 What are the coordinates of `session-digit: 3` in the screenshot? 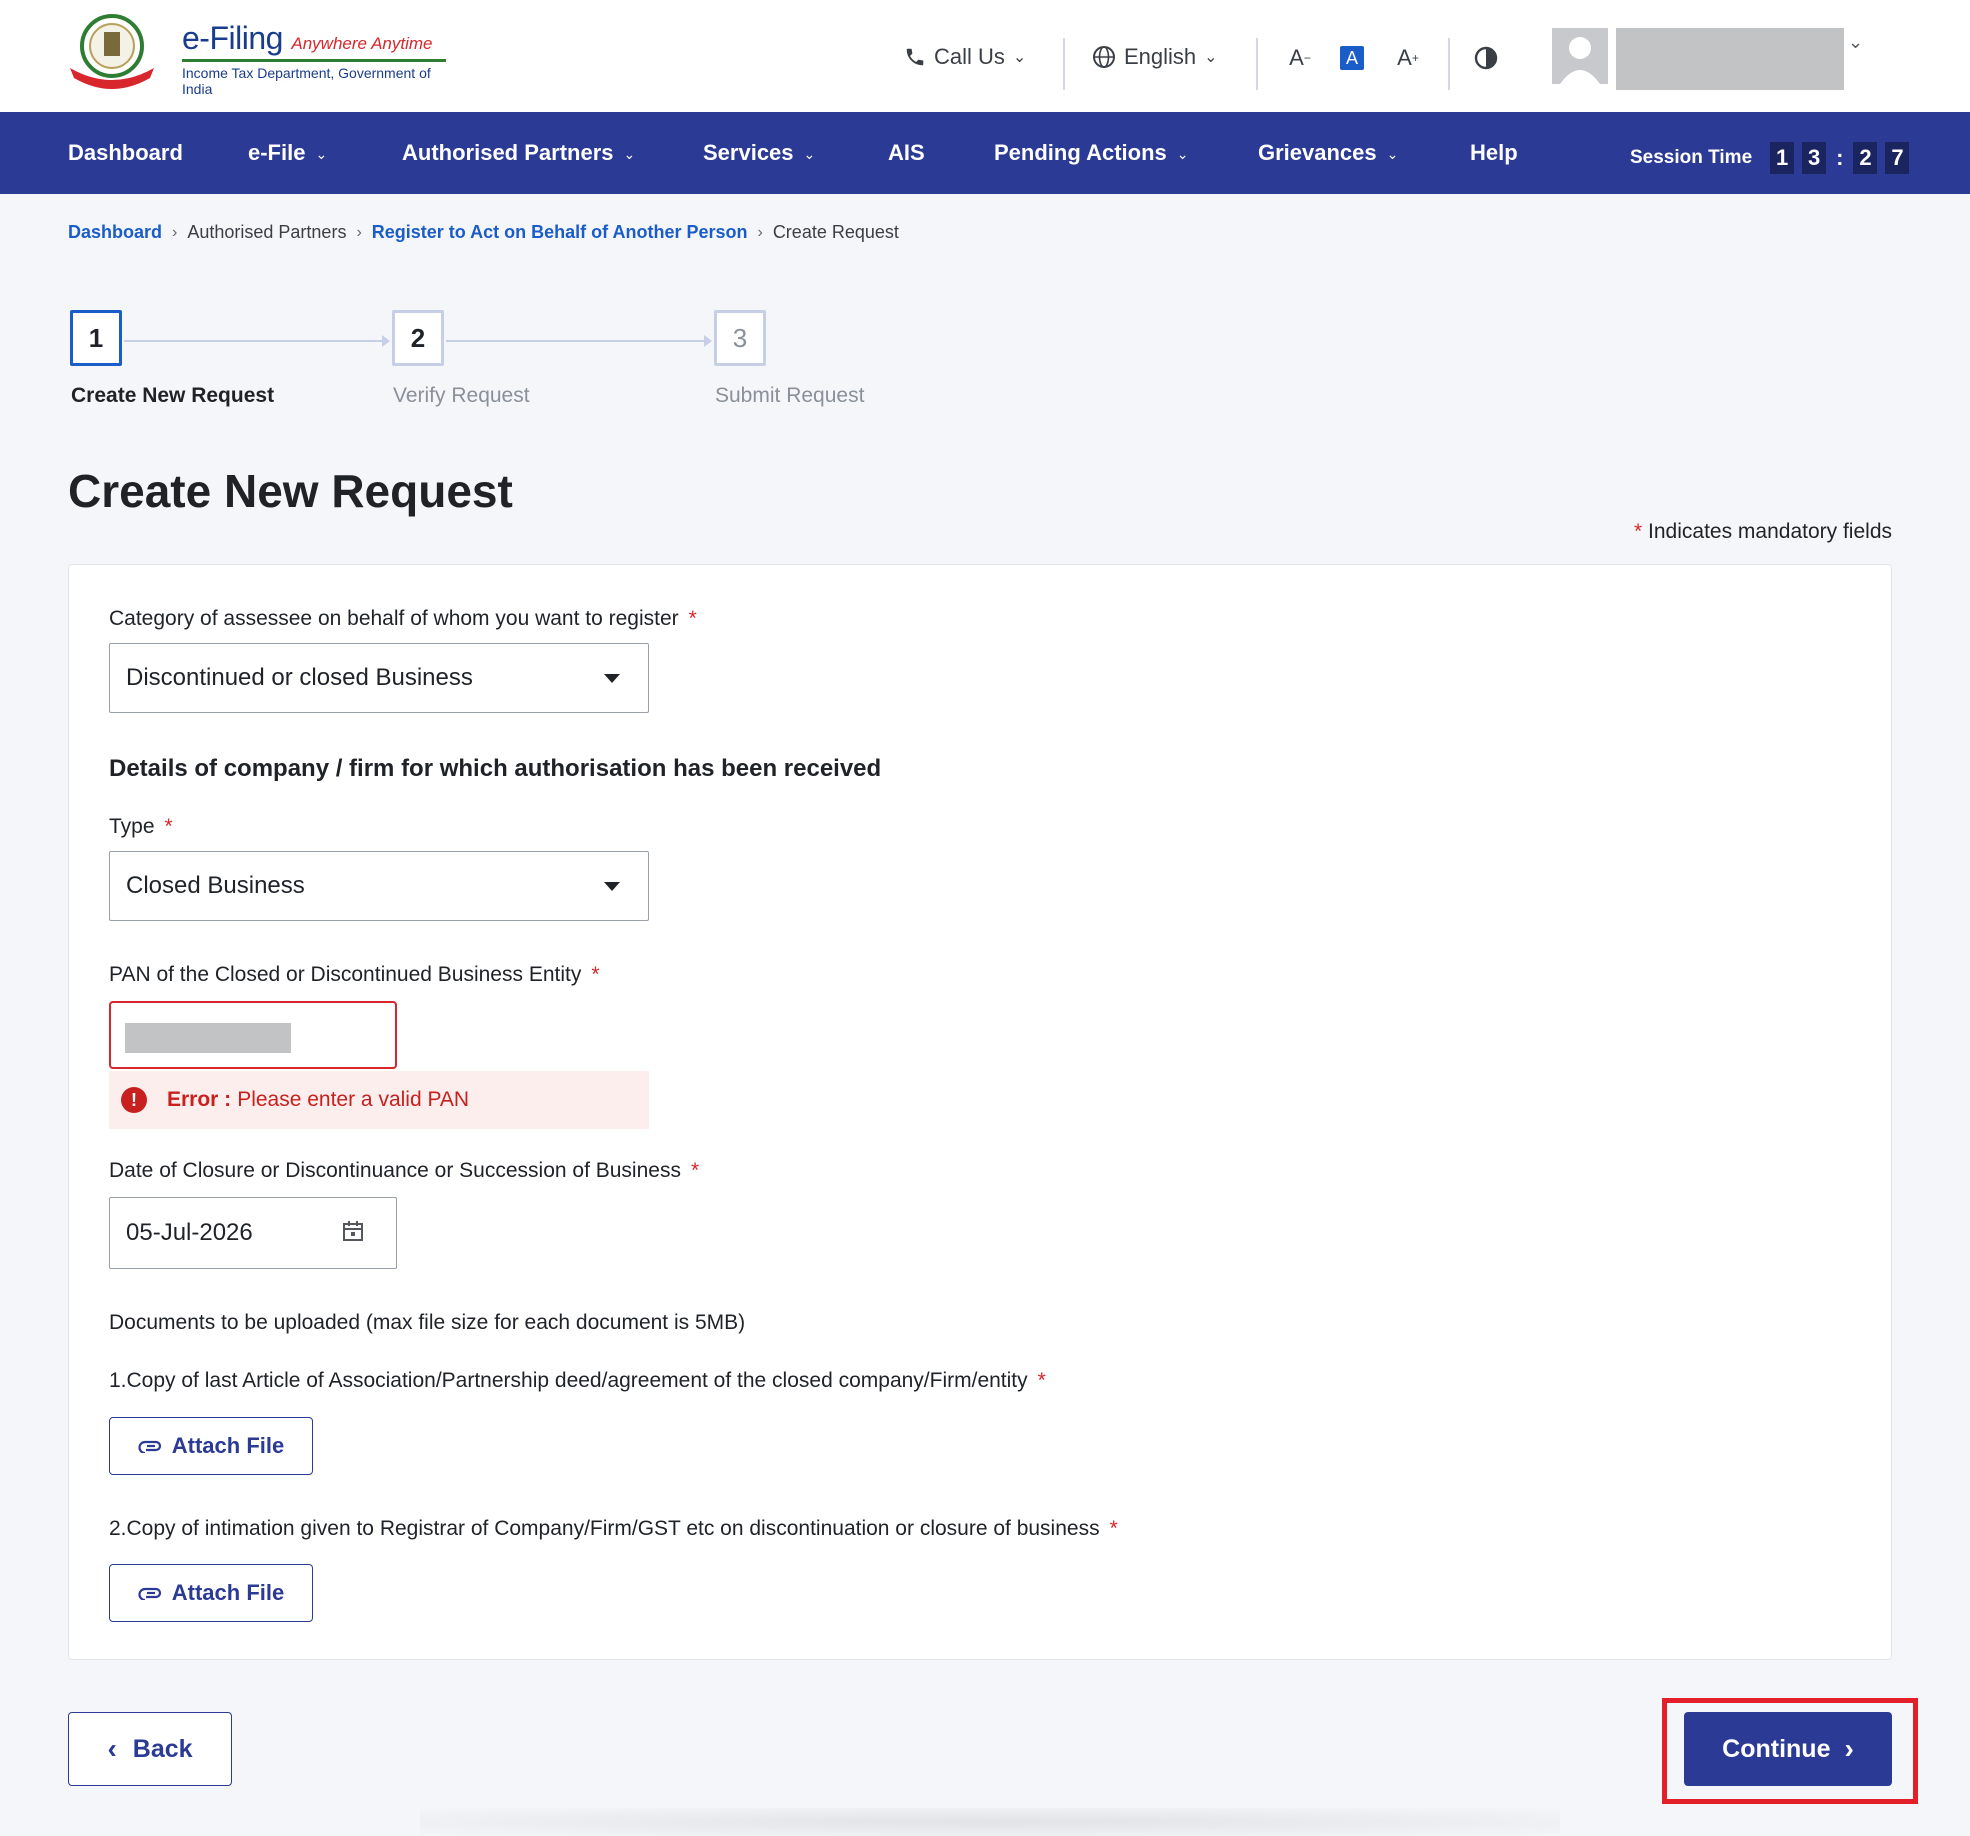 It's located at (1814, 158).